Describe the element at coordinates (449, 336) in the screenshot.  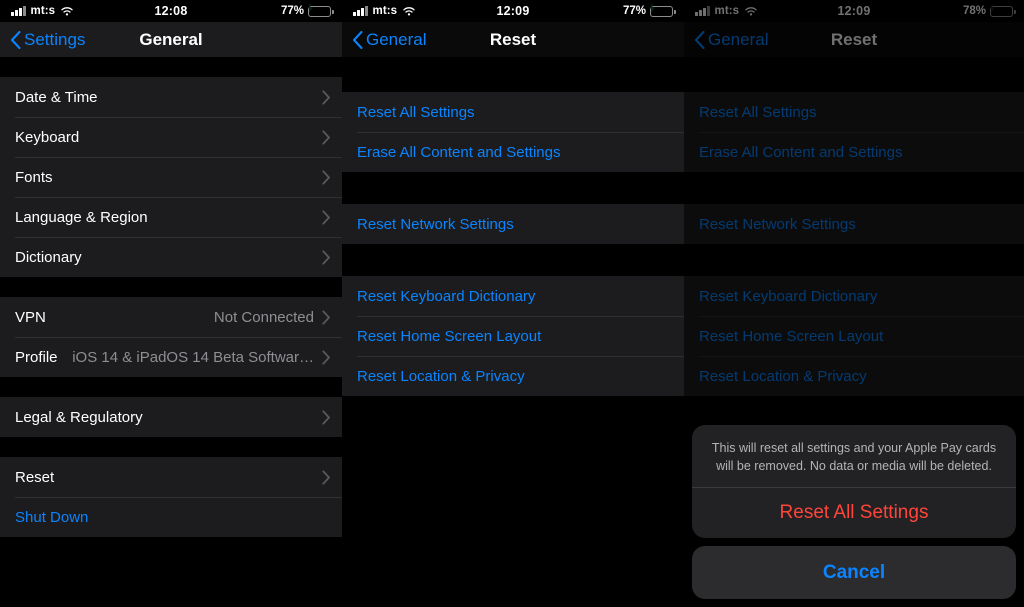
I see `list-item-label: Reset Home Screen Layout` at that location.